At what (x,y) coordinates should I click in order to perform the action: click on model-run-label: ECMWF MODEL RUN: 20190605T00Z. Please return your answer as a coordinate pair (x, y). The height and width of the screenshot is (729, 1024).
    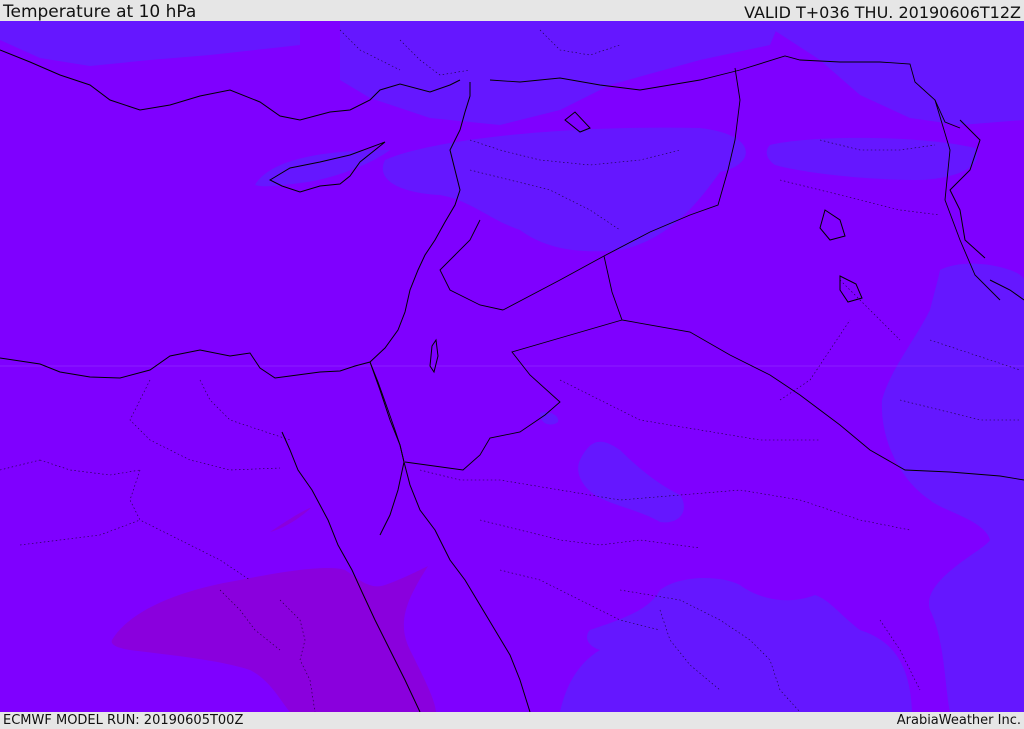
    Looking at the image, I should click on (123, 720).